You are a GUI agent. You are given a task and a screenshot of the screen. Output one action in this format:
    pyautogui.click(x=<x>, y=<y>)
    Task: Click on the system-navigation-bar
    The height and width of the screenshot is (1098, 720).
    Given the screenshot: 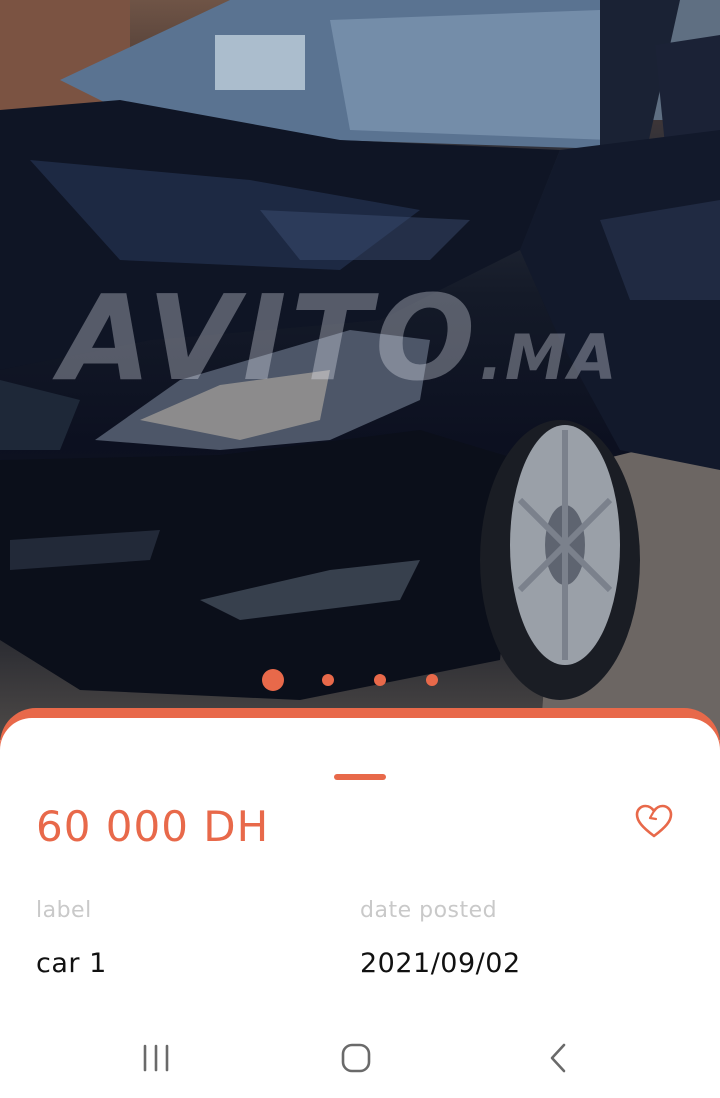 What is the action you would take?
    pyautogui.click(x=360, y=1058)
    